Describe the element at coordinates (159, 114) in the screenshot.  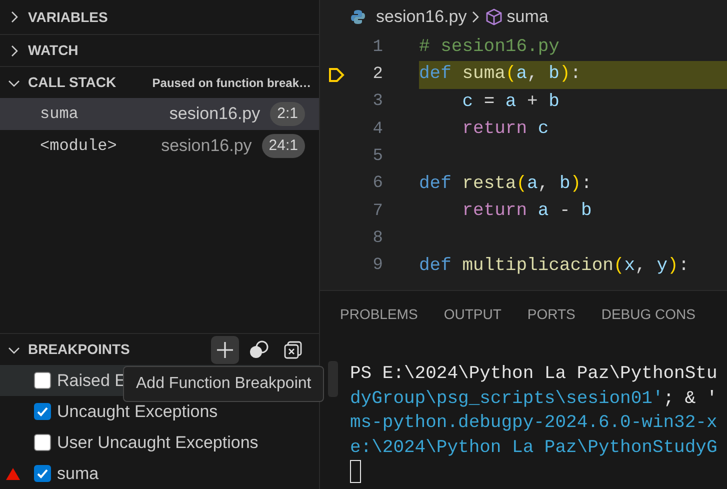
I see `stack-frame: suma sesion16.py 2:1` at that location.